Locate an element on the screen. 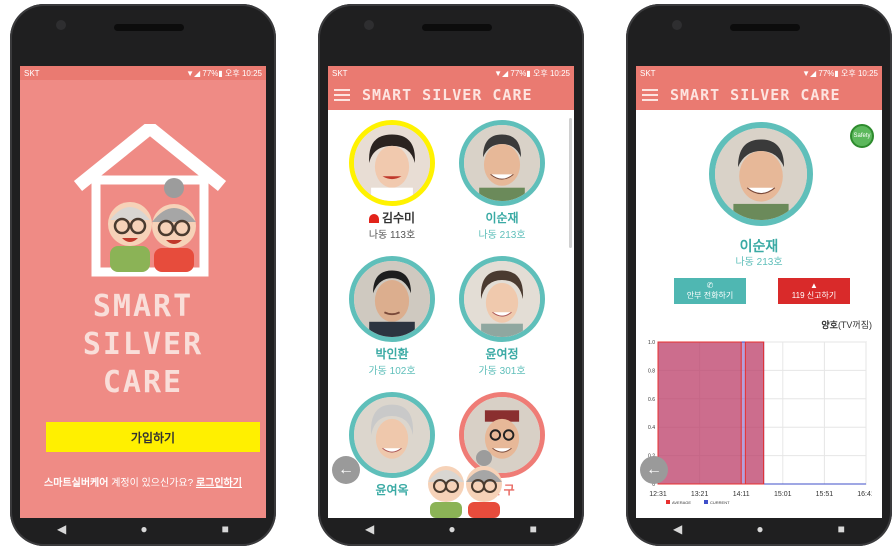 This screenshot has height=550, width=893. resident-room: 가동 301호 is located at coordinates (502, 371).